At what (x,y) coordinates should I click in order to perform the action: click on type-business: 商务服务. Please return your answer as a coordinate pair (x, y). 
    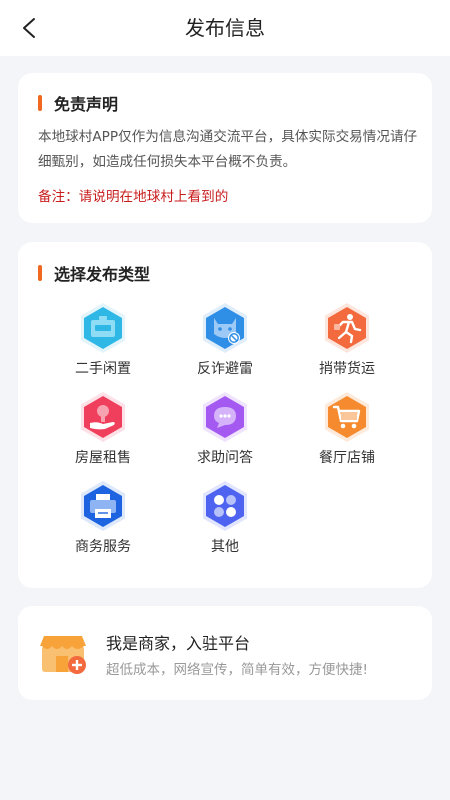
    Looking at the image, I should click on (103, 520).